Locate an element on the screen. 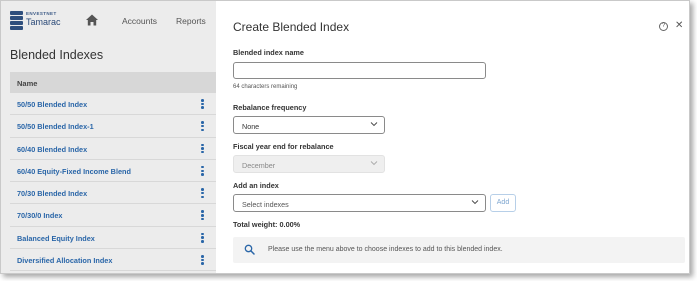 This screenshot has width=697, height=281. table-row: 50/50 Blended Index-1 is located at coordinates (113, 126).